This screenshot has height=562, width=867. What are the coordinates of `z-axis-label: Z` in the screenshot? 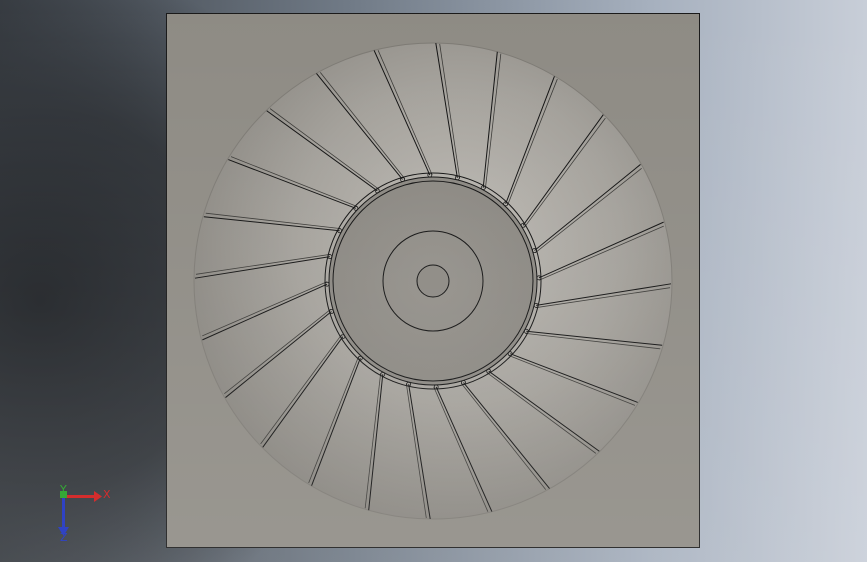 It's located at (64, 537).